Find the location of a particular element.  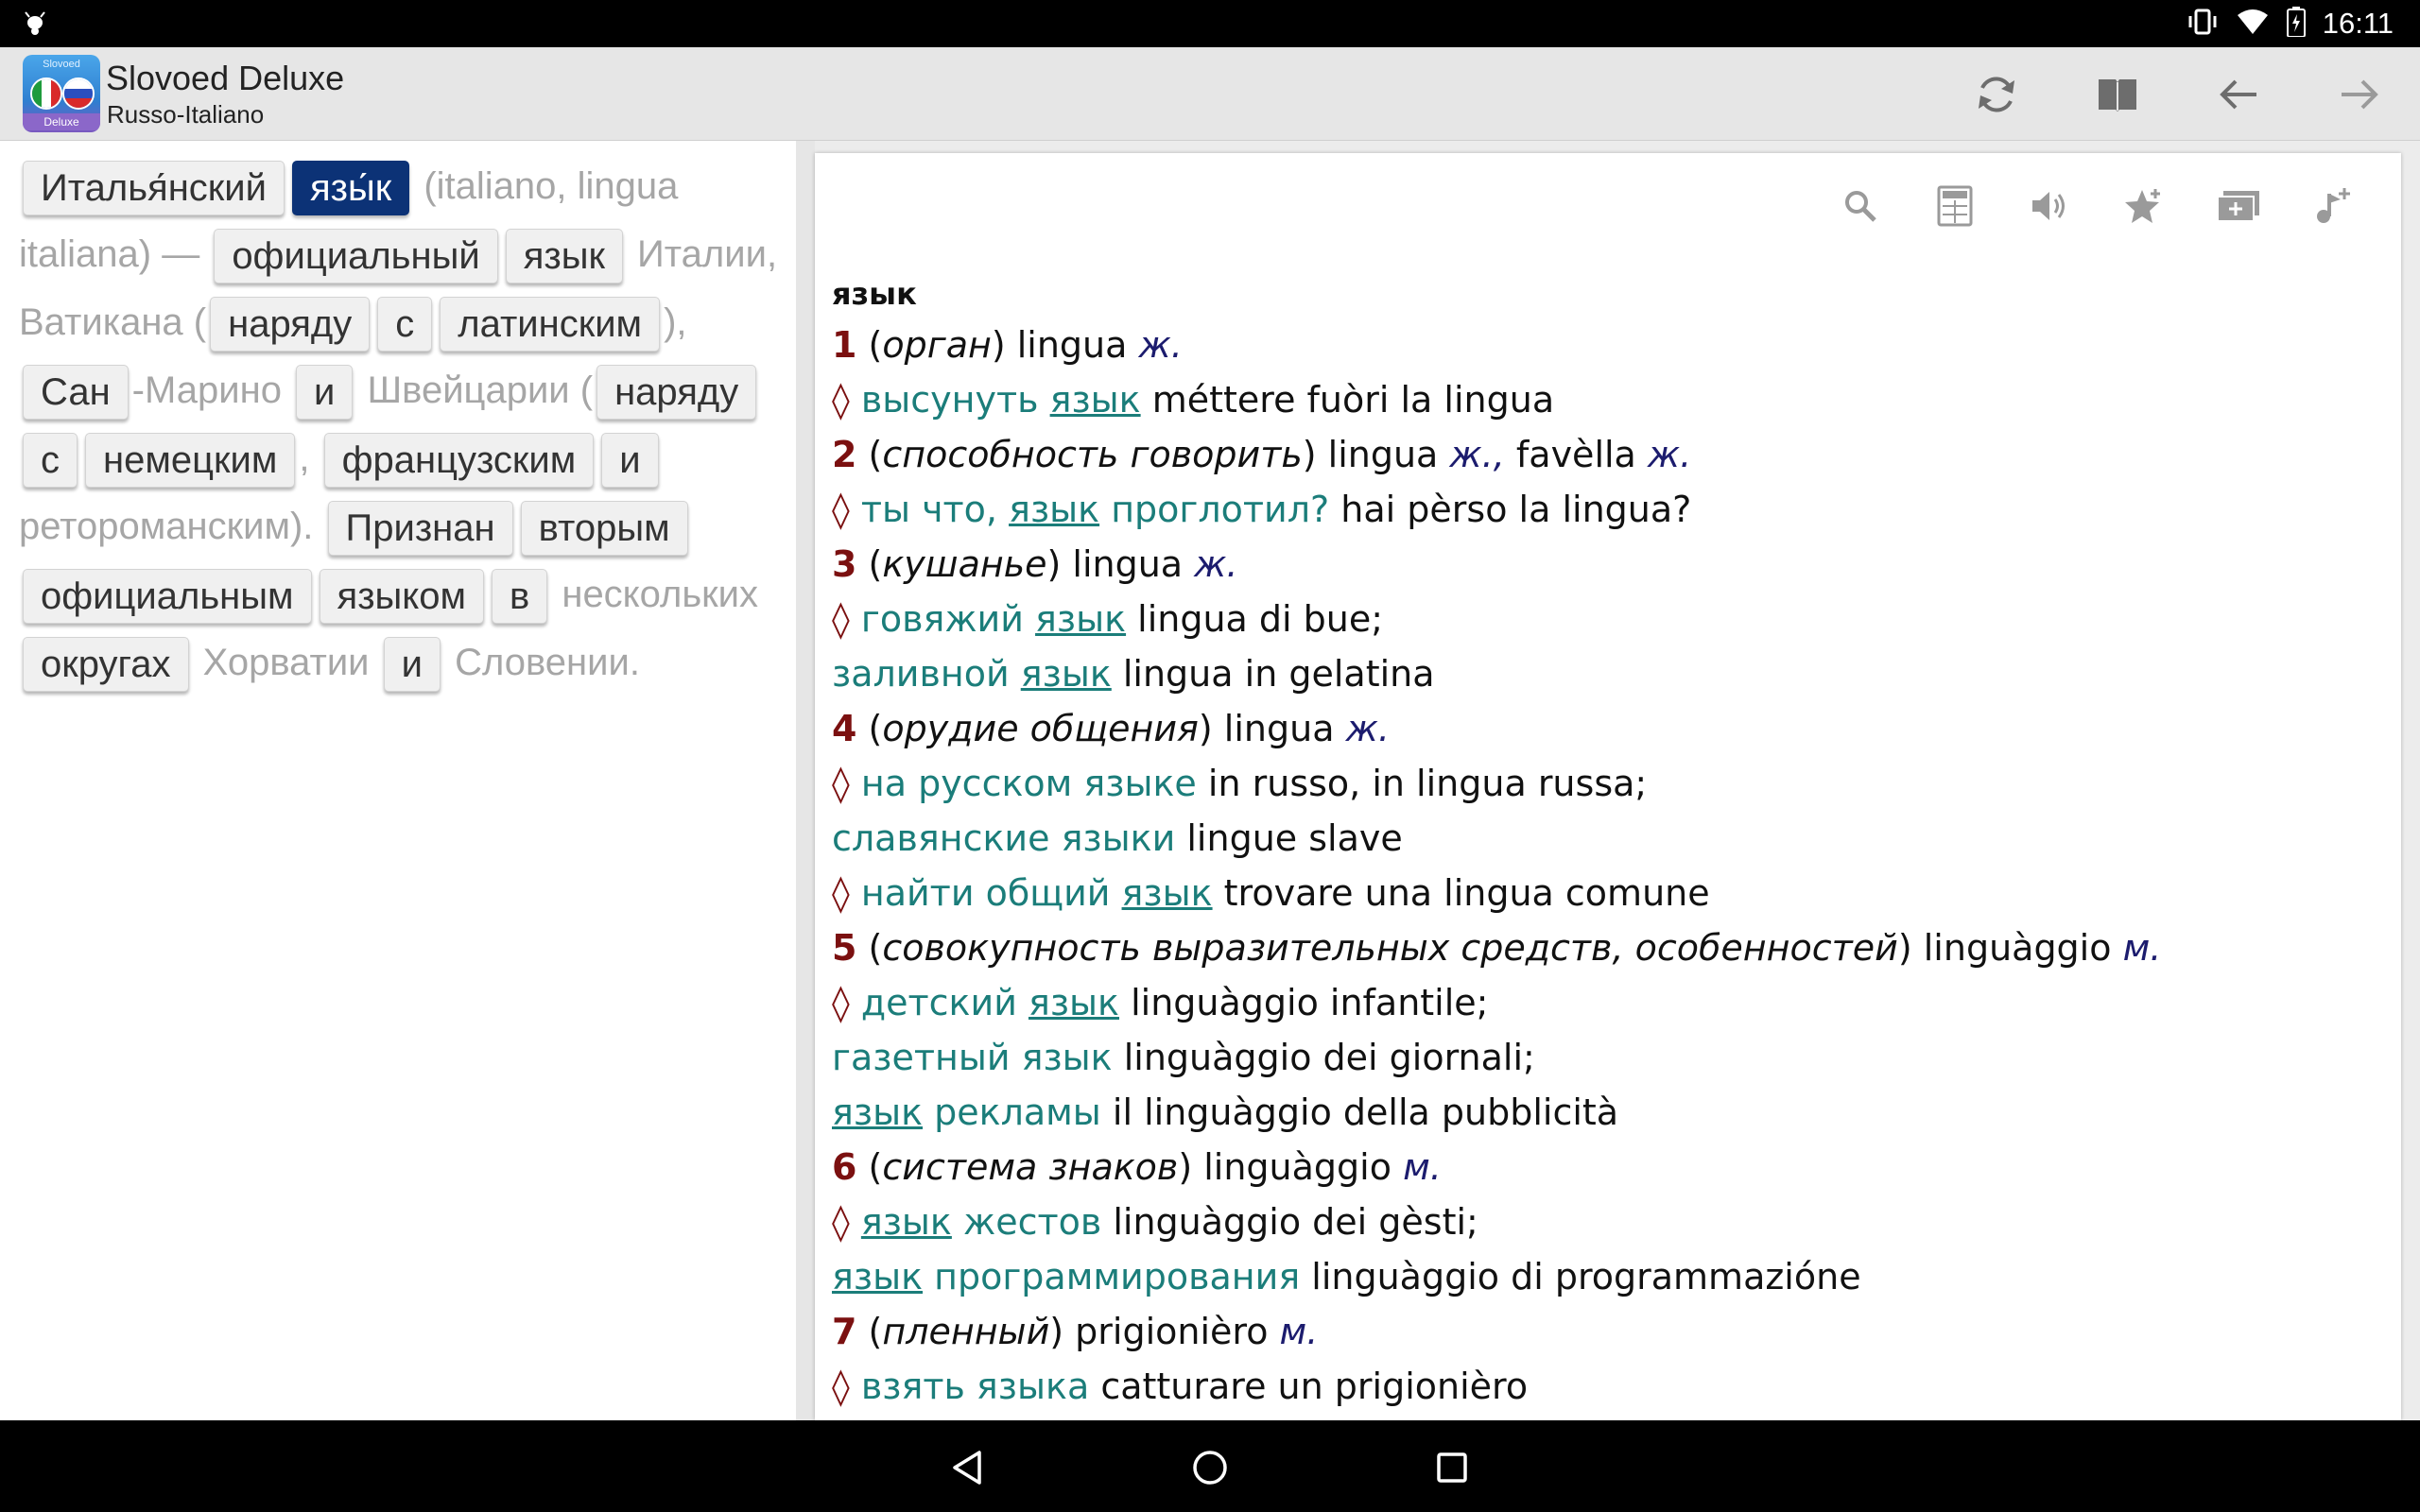

ru-phrase: найти общий is located at coordinates (991, 893).